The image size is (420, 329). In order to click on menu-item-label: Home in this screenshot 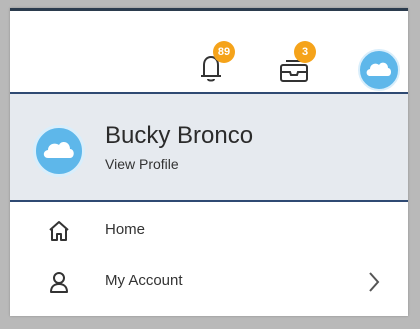, I will do `click(125, 229)`.